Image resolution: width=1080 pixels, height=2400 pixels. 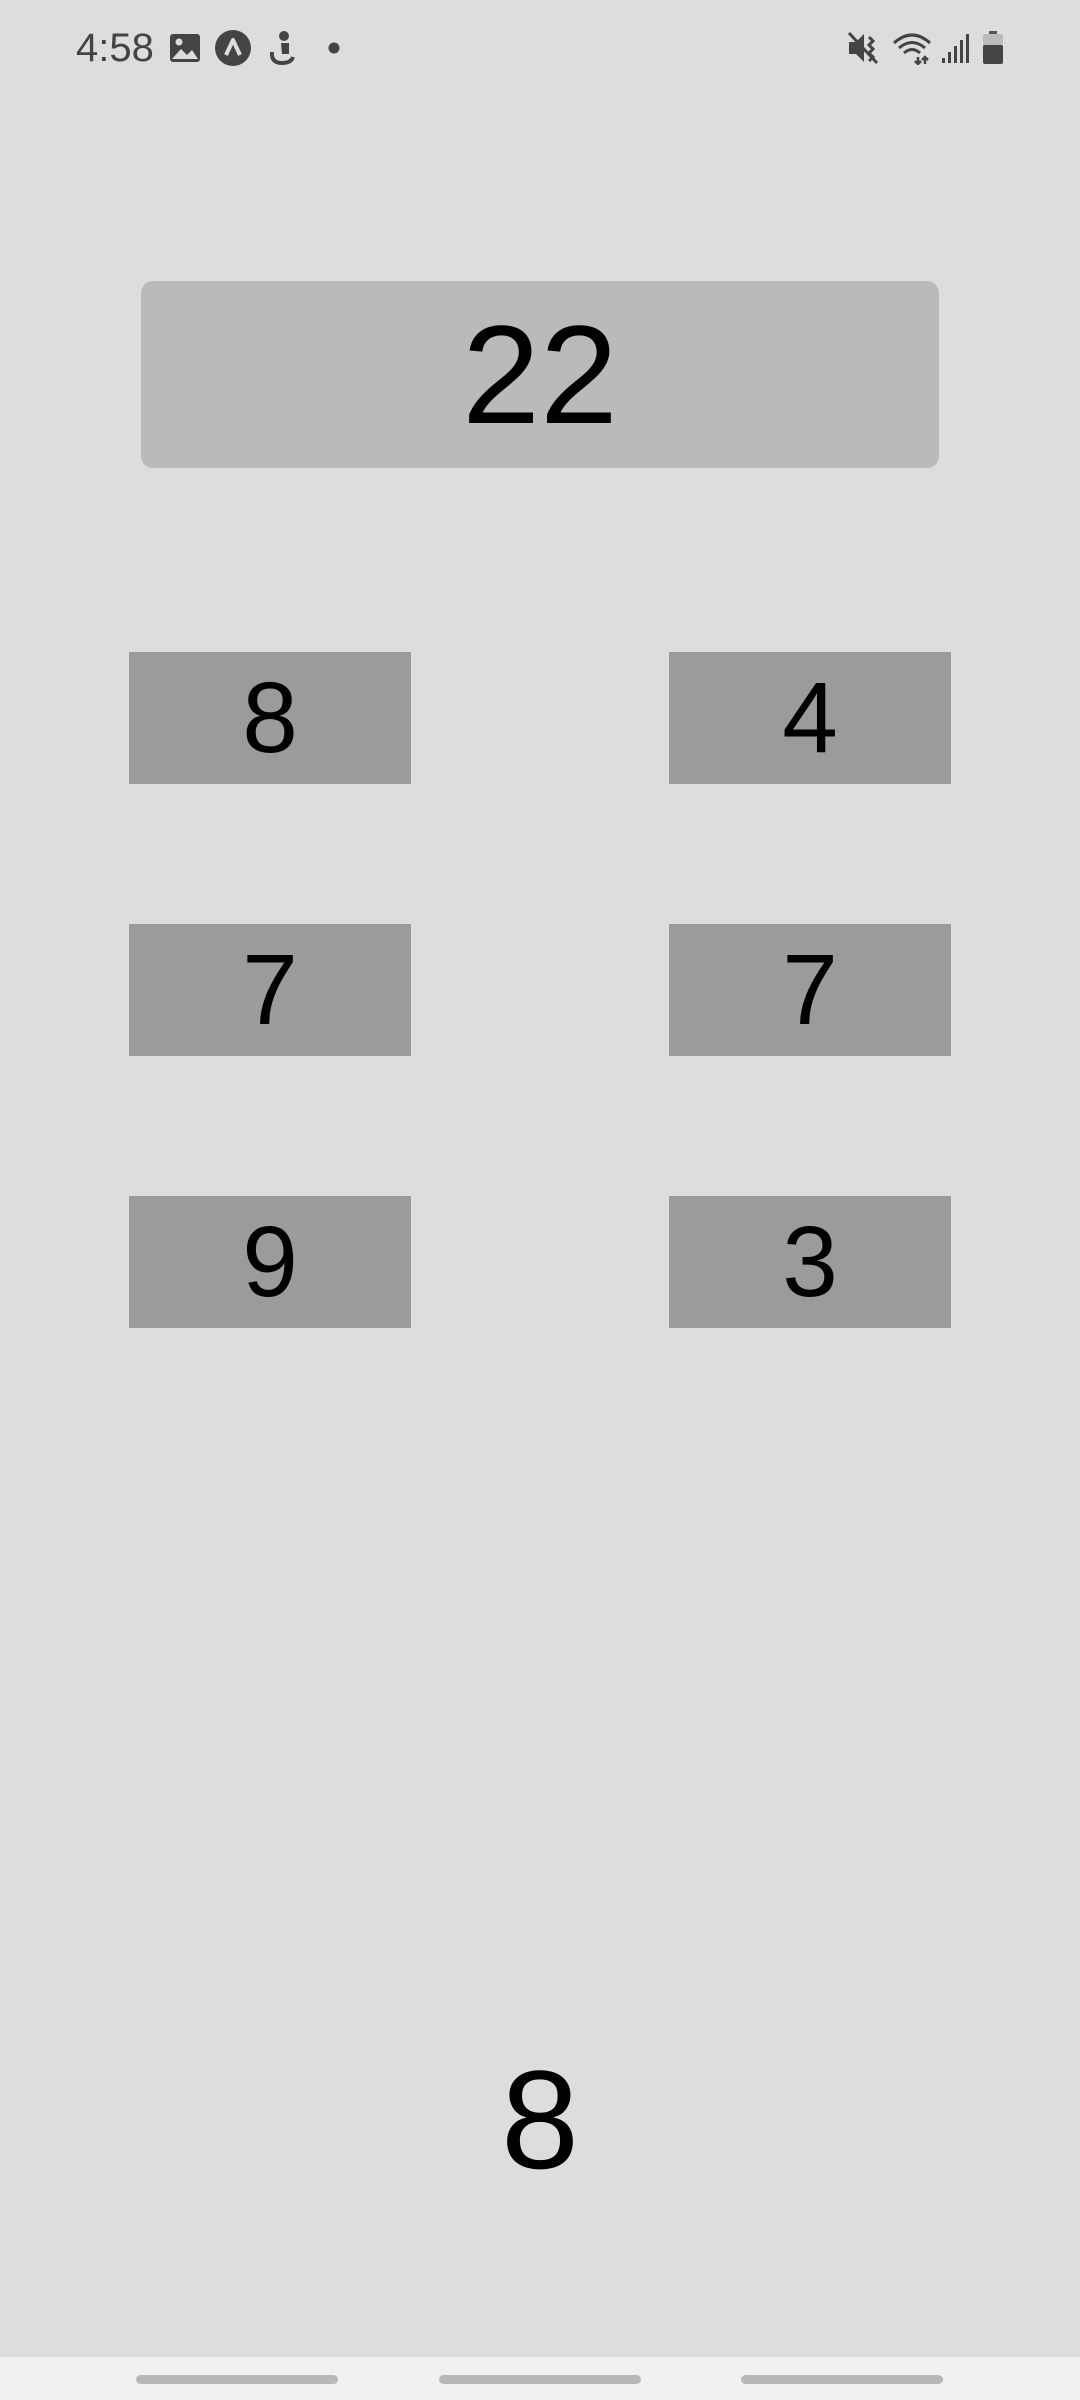 What do you see at coordinates (540, 48) in the screenshot?
I see `status-bar: 4:58` at bounding box center [540, 48].